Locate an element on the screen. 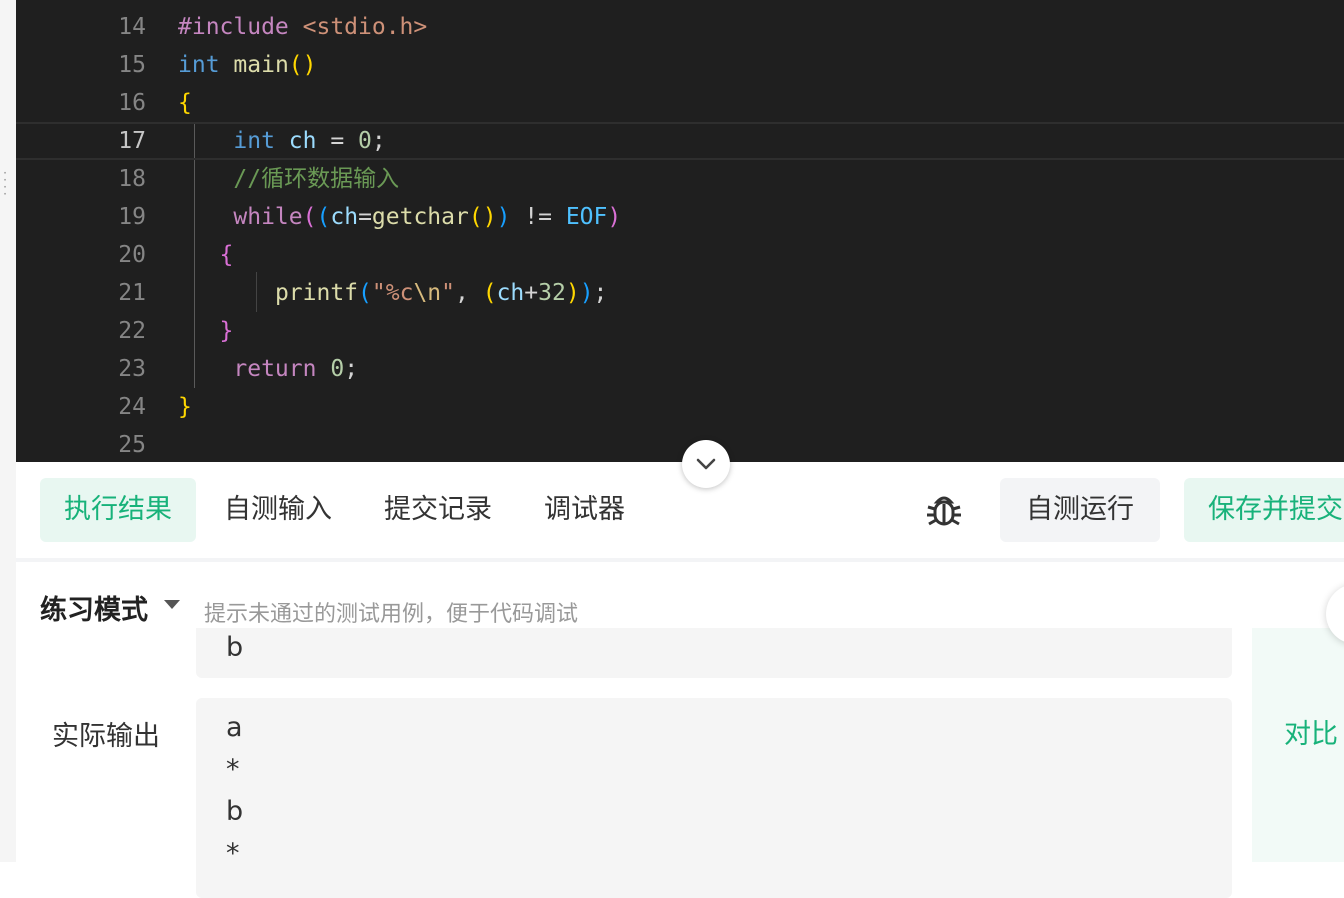  output-line: a is located at coordinates (234, 727).